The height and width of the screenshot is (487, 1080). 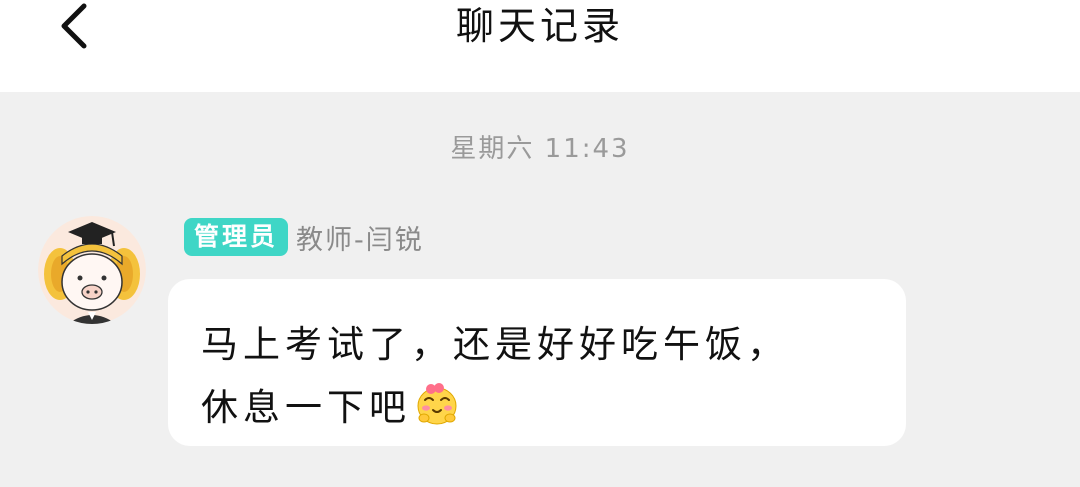 I want to click on sender-name: 教师-闫锐, so click(x=360, y=240).